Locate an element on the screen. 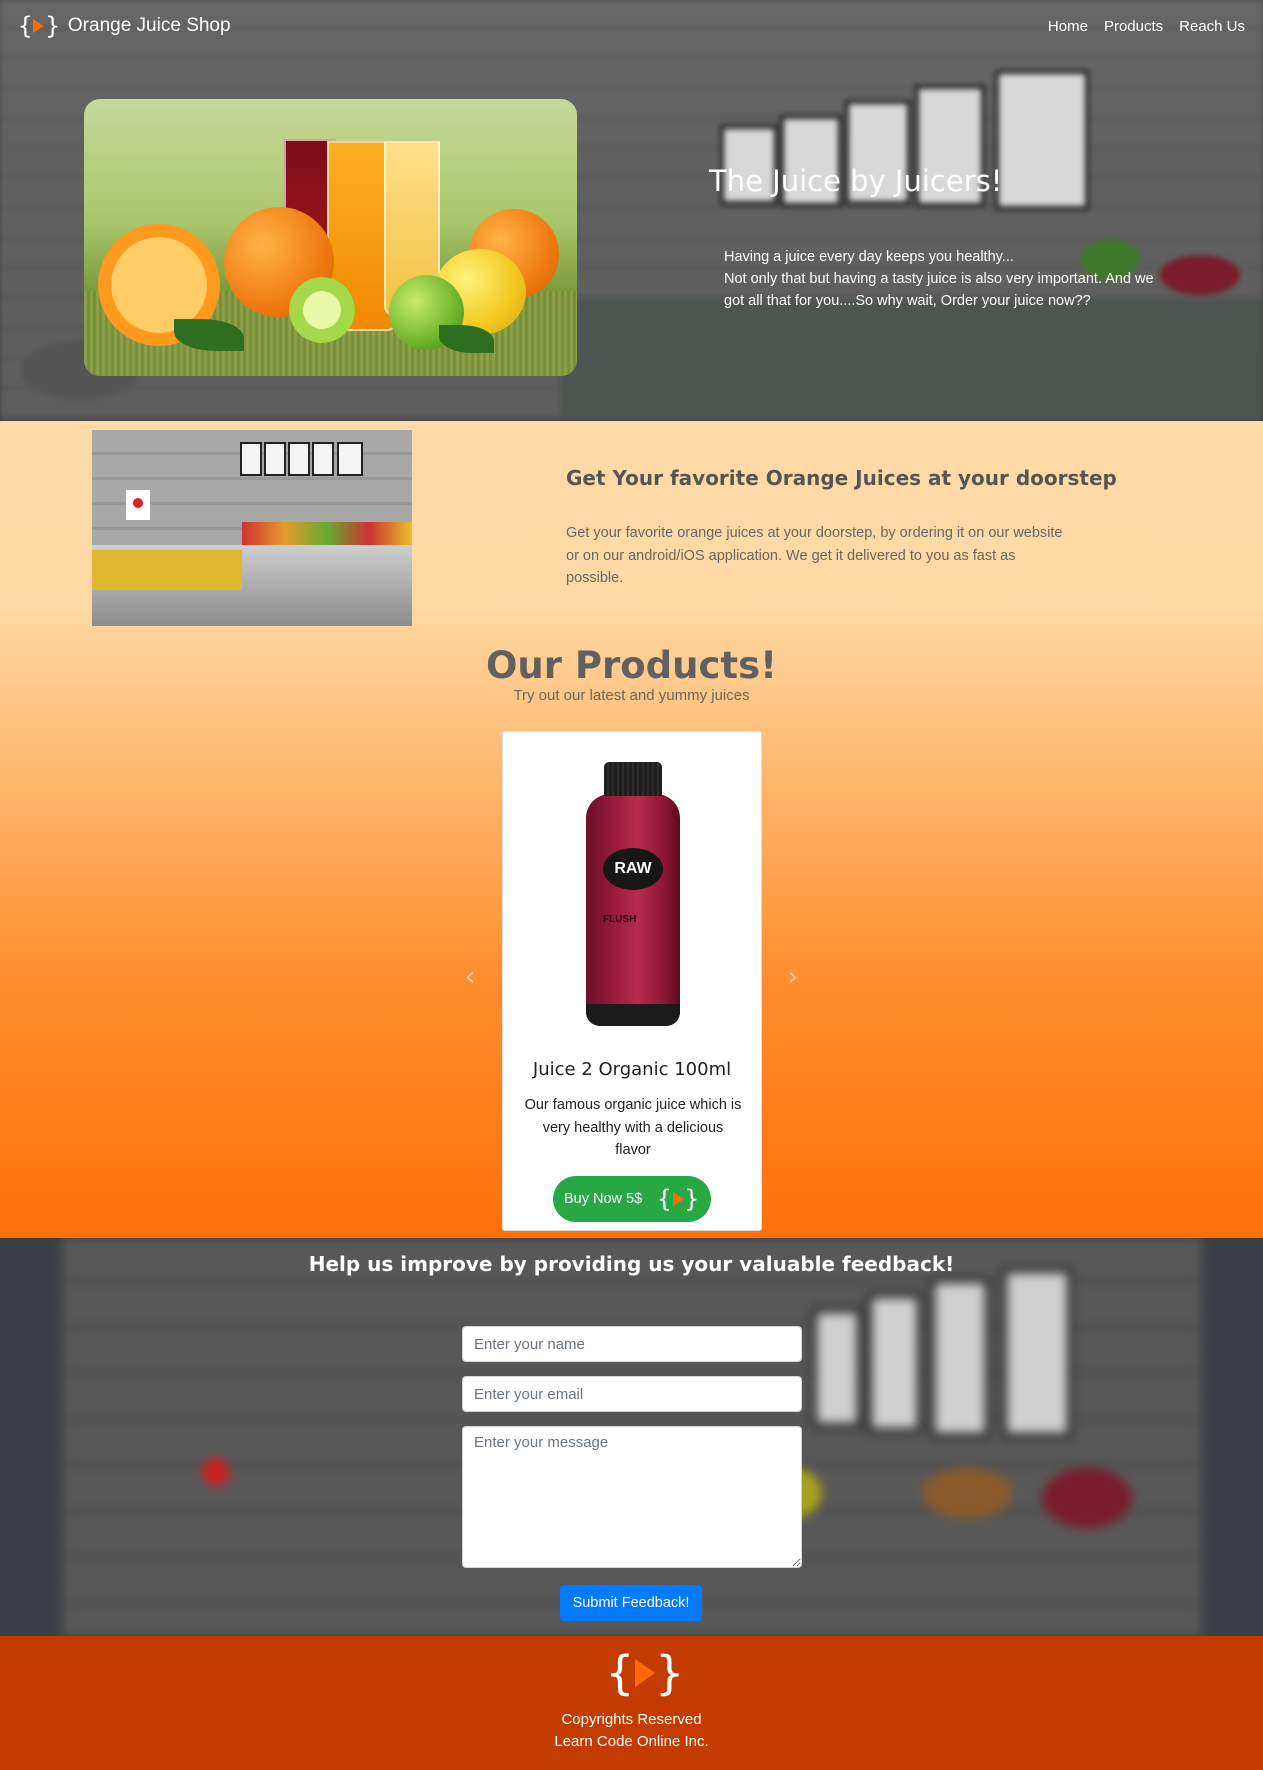 This screenshot has width=1263, height=1770. hero-title: The Juice by Juicers! is located at coordinates (856, 181).